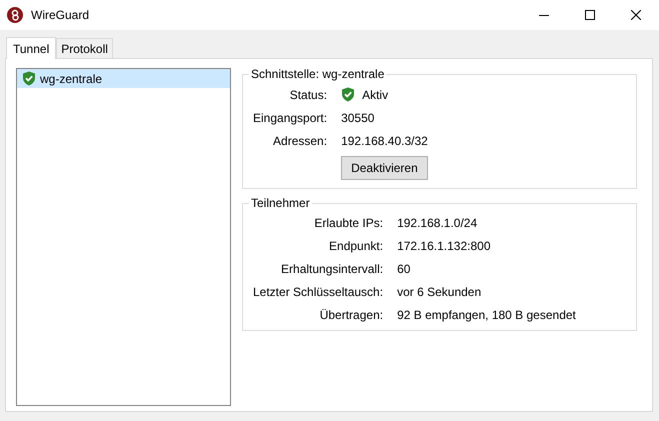  Describe the element at coordinates (358, 118) in the screenshot. I see `field-value: 30550` at that location.